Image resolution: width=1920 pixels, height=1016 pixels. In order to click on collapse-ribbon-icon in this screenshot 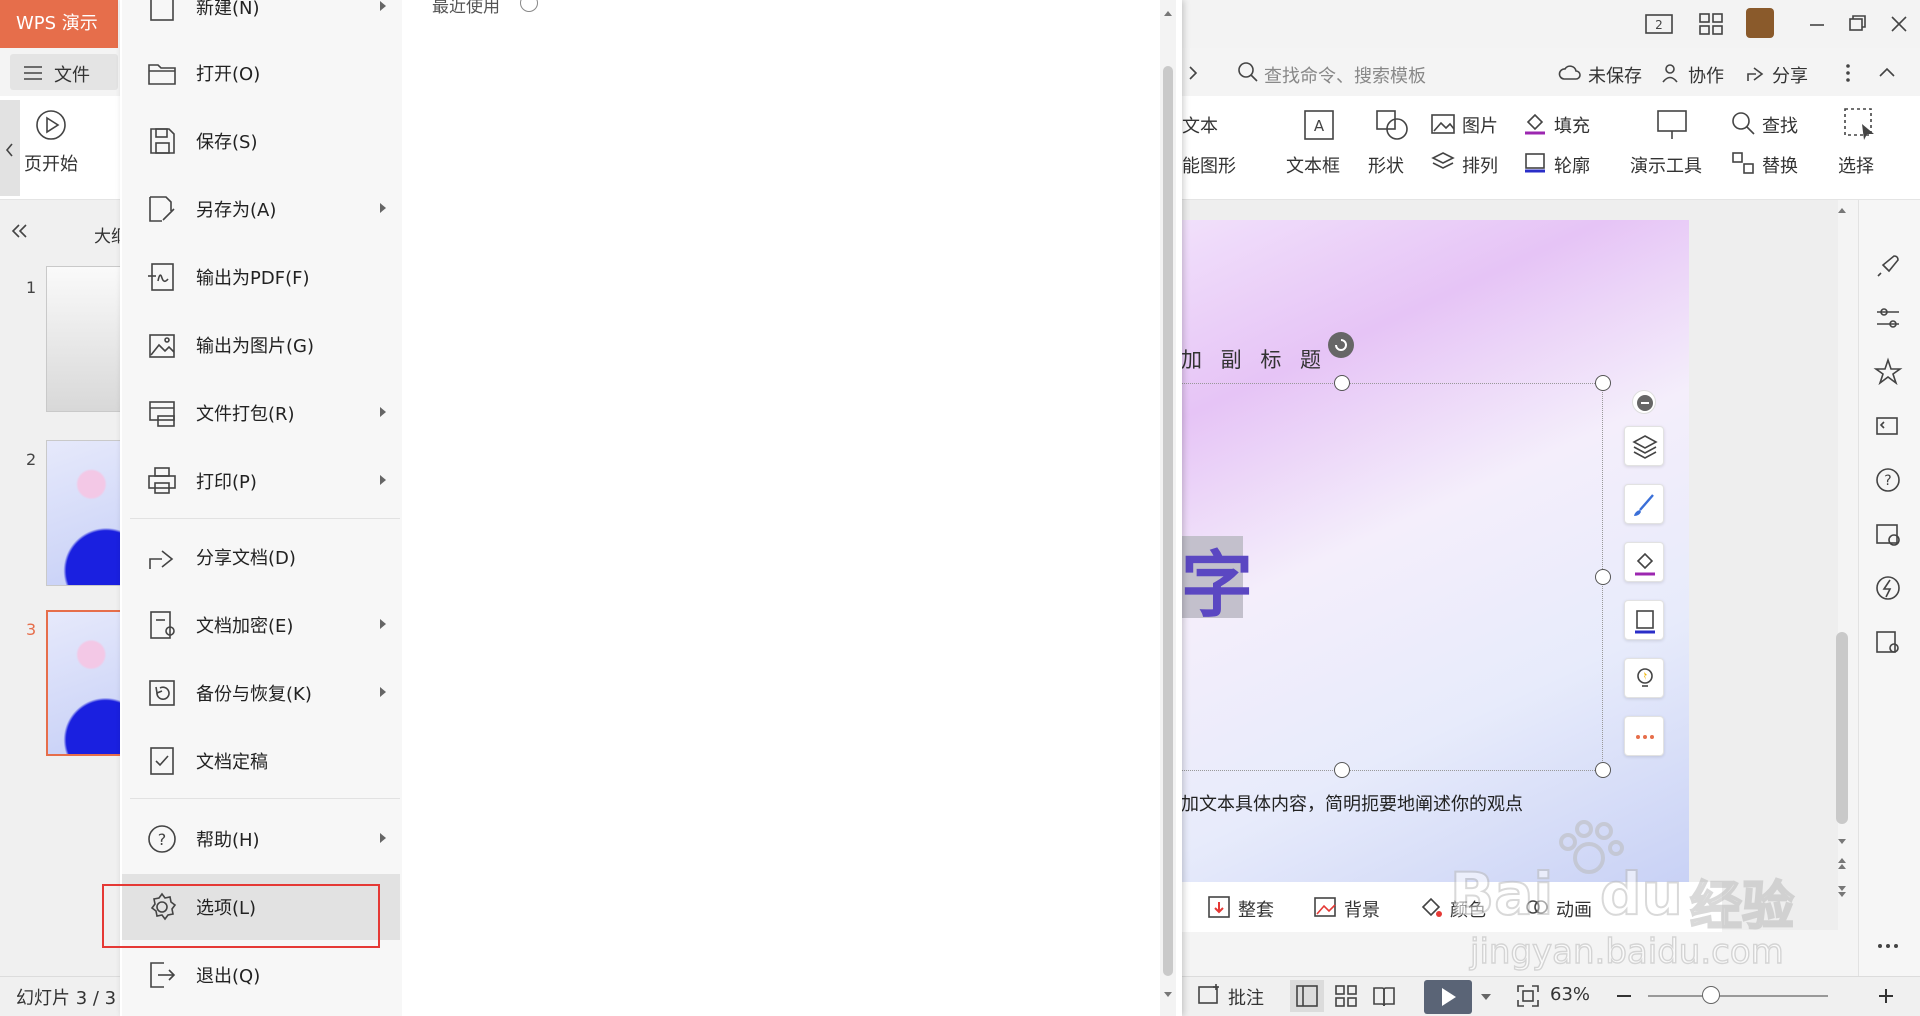, I will do `click(1887, 73)`.